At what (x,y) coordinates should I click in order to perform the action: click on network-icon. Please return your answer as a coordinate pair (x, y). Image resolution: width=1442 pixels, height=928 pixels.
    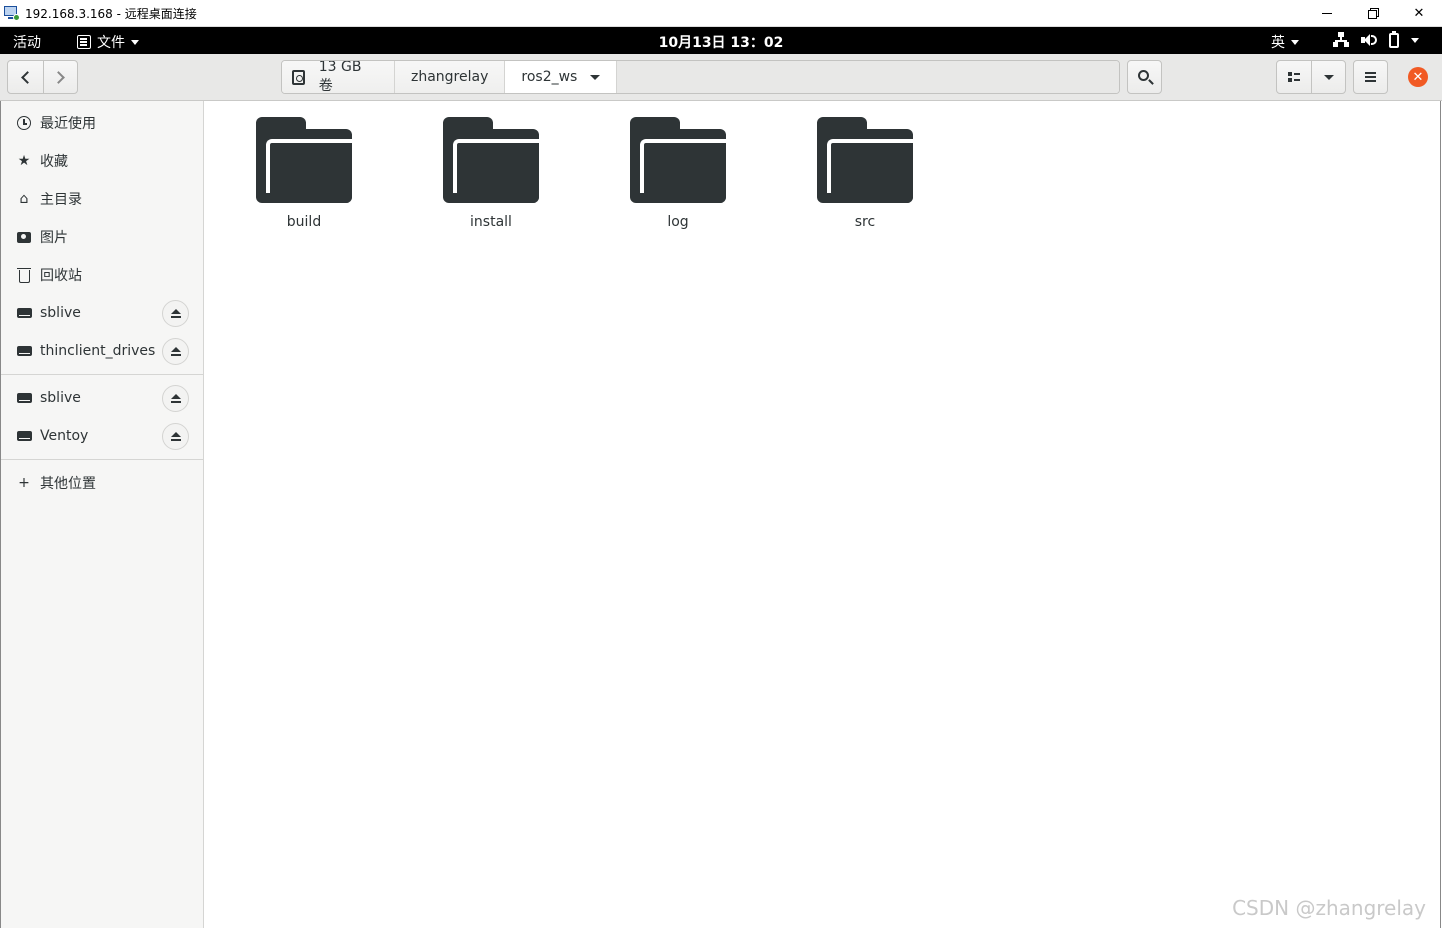
    Looking at the image, I should click on (1341, 40).